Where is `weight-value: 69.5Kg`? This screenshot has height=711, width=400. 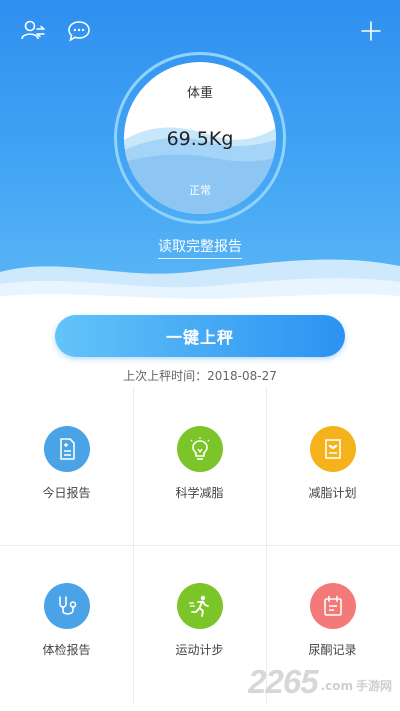 weight-value: 69.5Kg is located at coordinates (200, 139).